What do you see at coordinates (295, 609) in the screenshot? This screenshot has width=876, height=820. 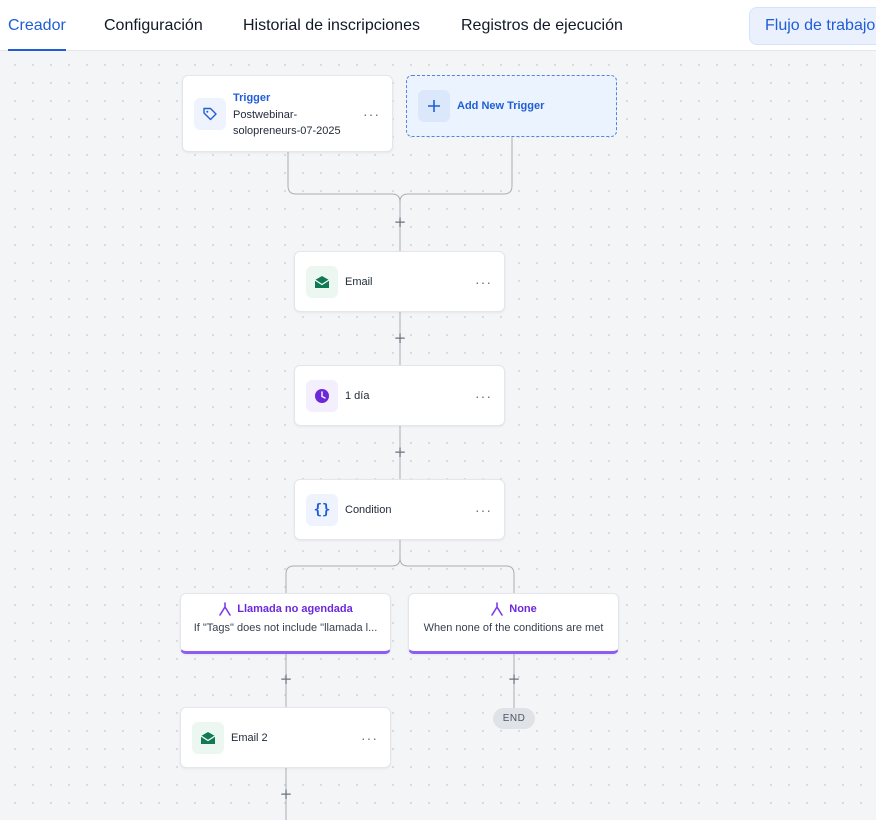 I see `branch-title: Llamada no agendada` at bounding box center [295, 609].